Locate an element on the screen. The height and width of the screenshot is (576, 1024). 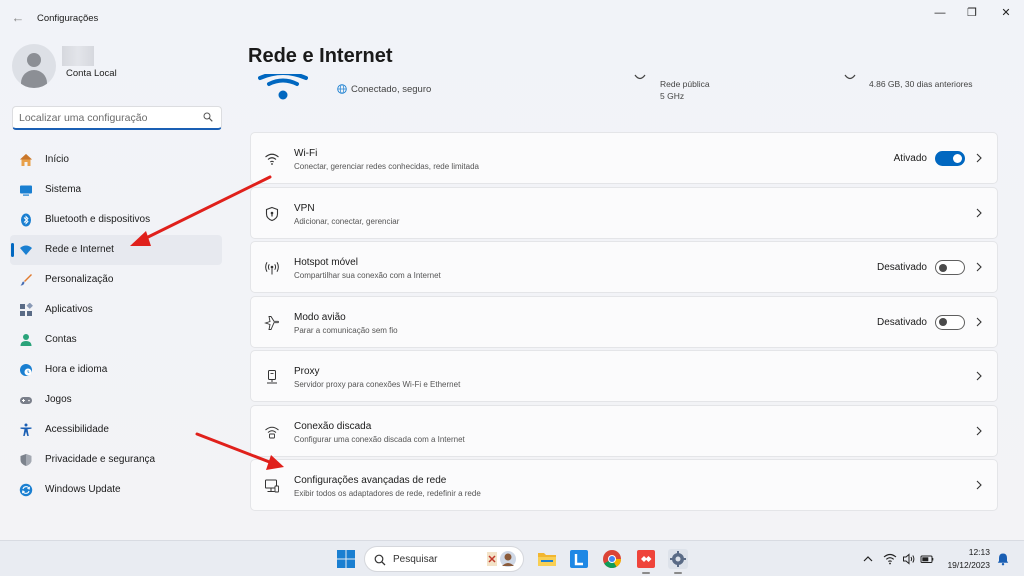
sidebar-item-bluetooth: Bluetooth e dispositivos is located at coordinates (116, 220).